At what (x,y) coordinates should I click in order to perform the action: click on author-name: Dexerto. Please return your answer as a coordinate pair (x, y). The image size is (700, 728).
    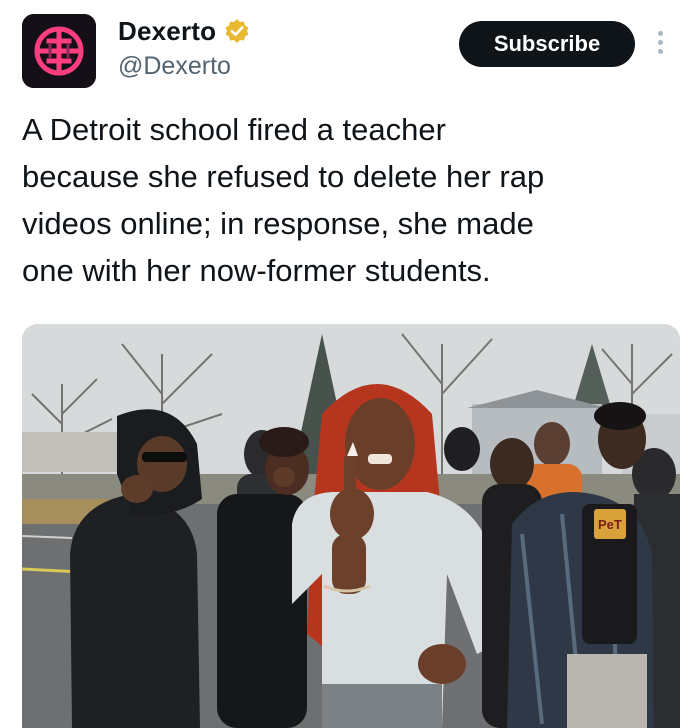
    Looking at the image, I should click on (167, 31).